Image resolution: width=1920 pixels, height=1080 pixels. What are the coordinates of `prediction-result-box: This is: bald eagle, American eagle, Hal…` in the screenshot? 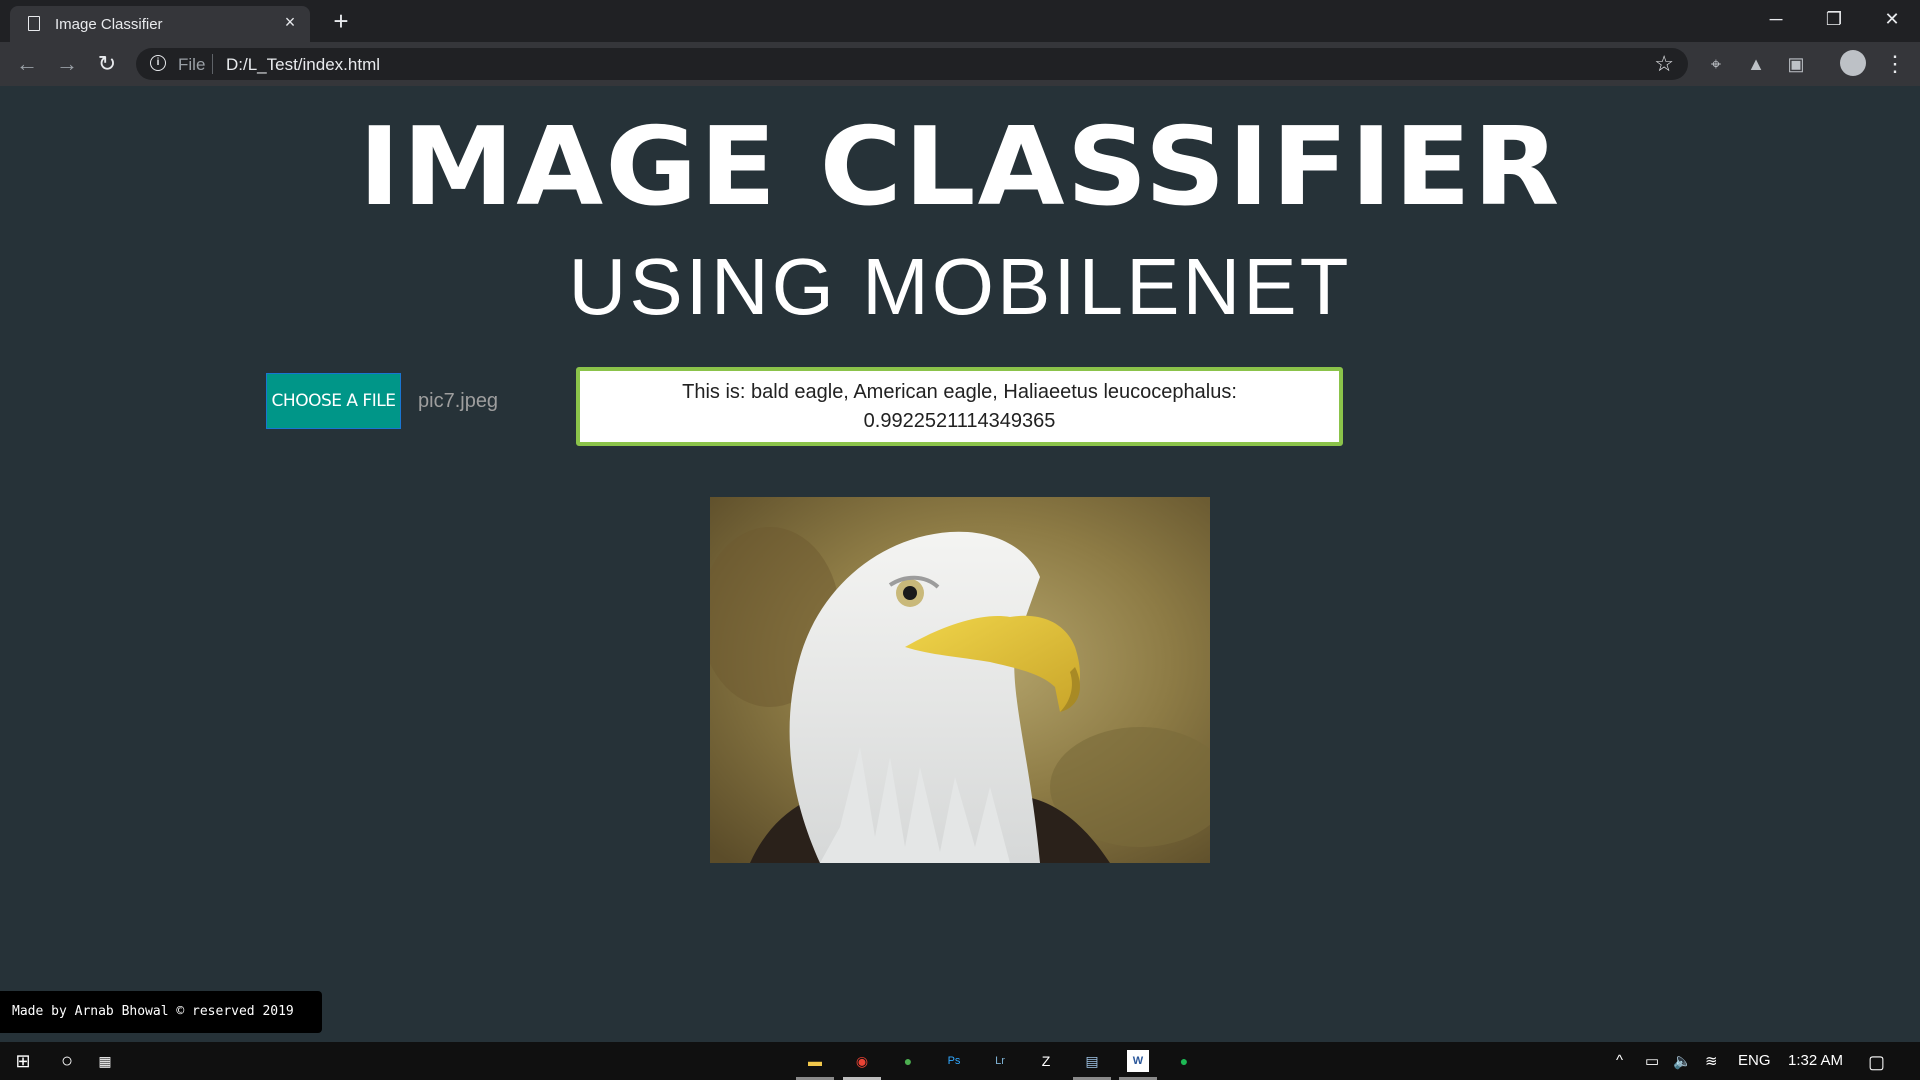 It's located at (959, 406).